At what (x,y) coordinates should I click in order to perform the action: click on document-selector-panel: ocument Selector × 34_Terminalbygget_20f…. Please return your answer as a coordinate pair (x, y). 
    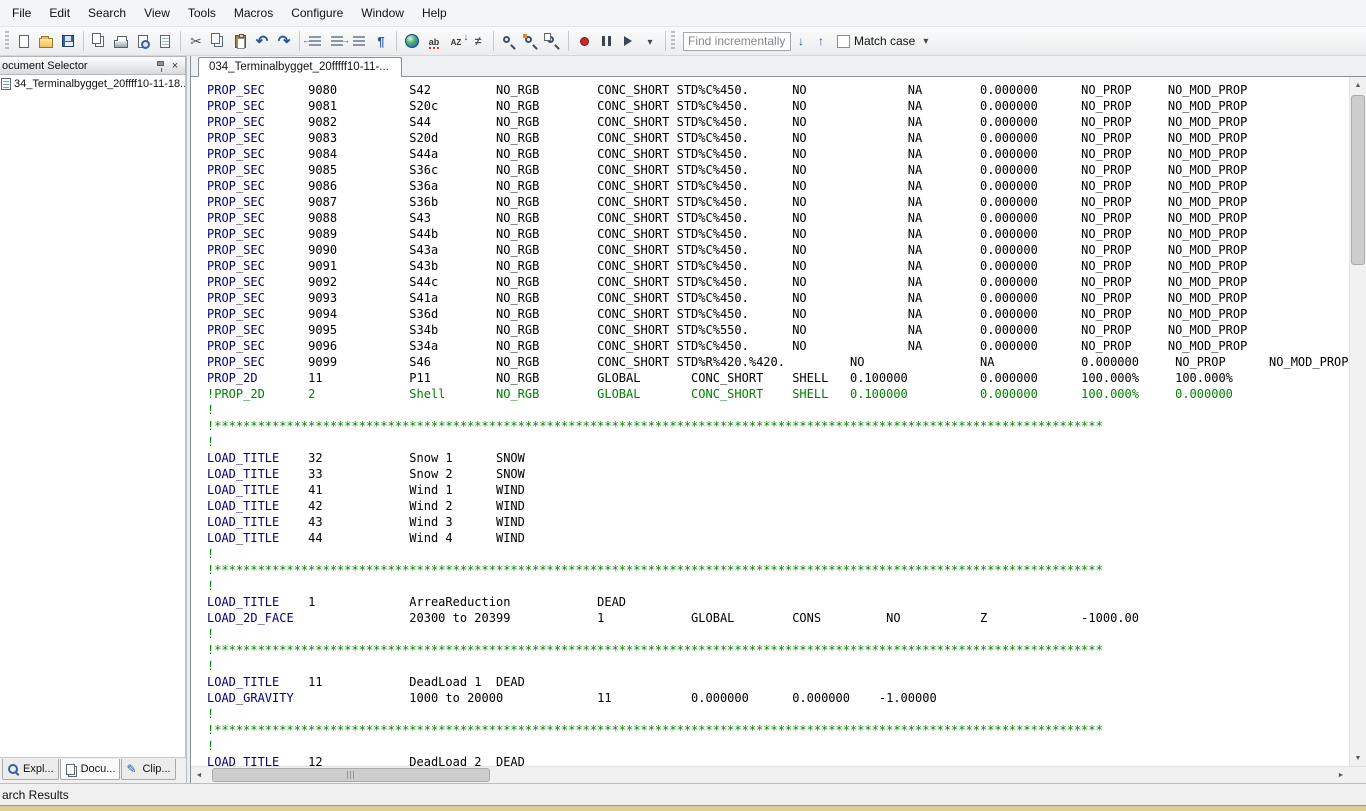
    Looking at the image, I should click on (93, 419).